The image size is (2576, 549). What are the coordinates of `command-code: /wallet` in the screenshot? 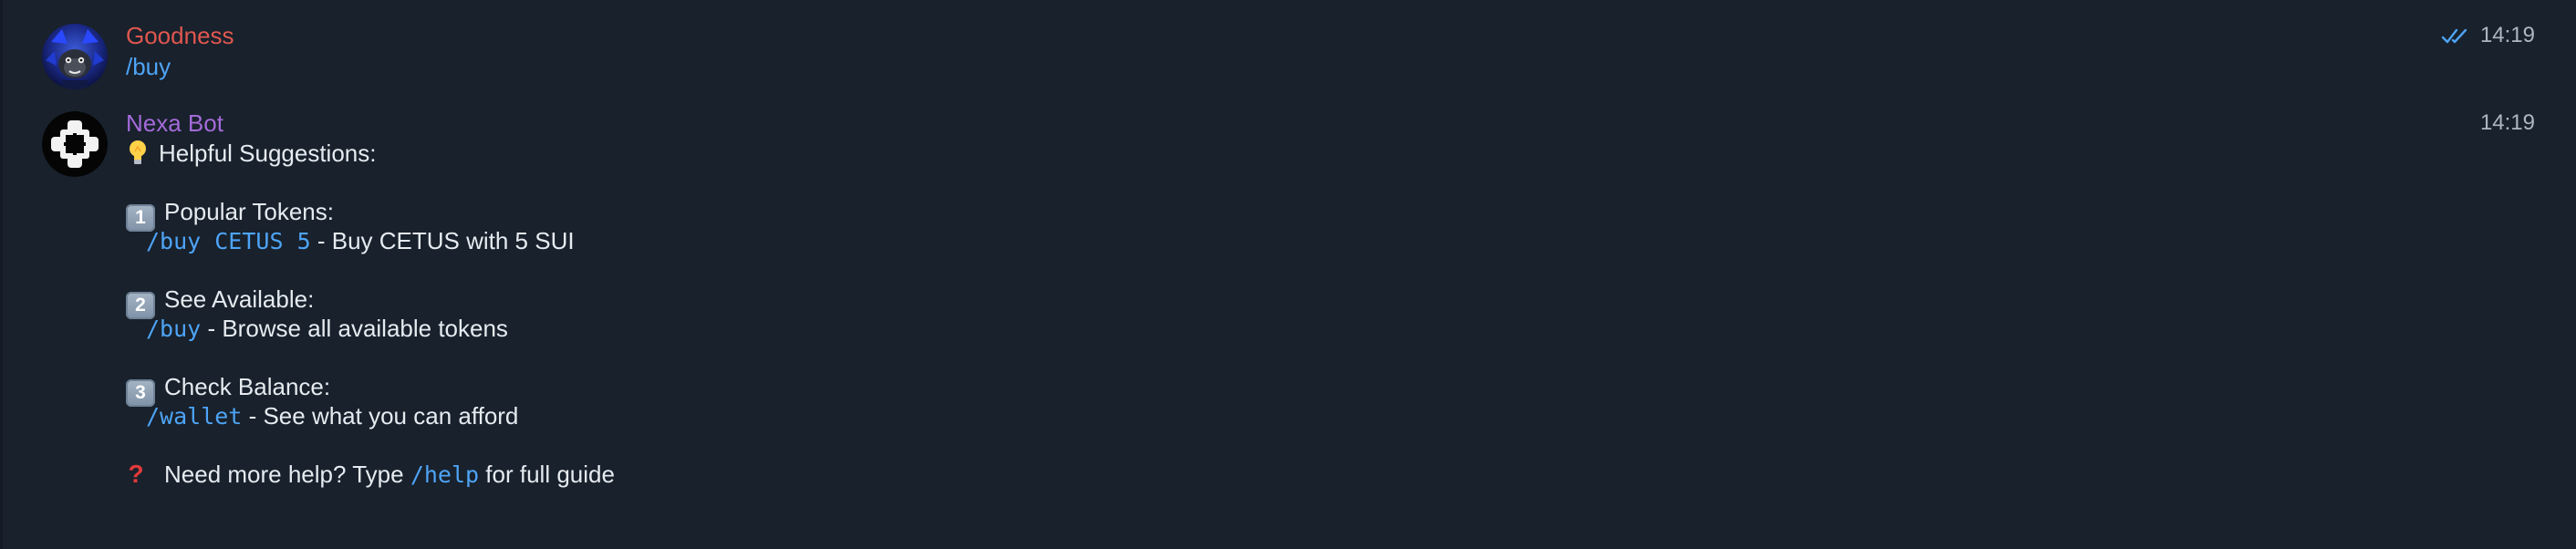 It's located at (194, 416).